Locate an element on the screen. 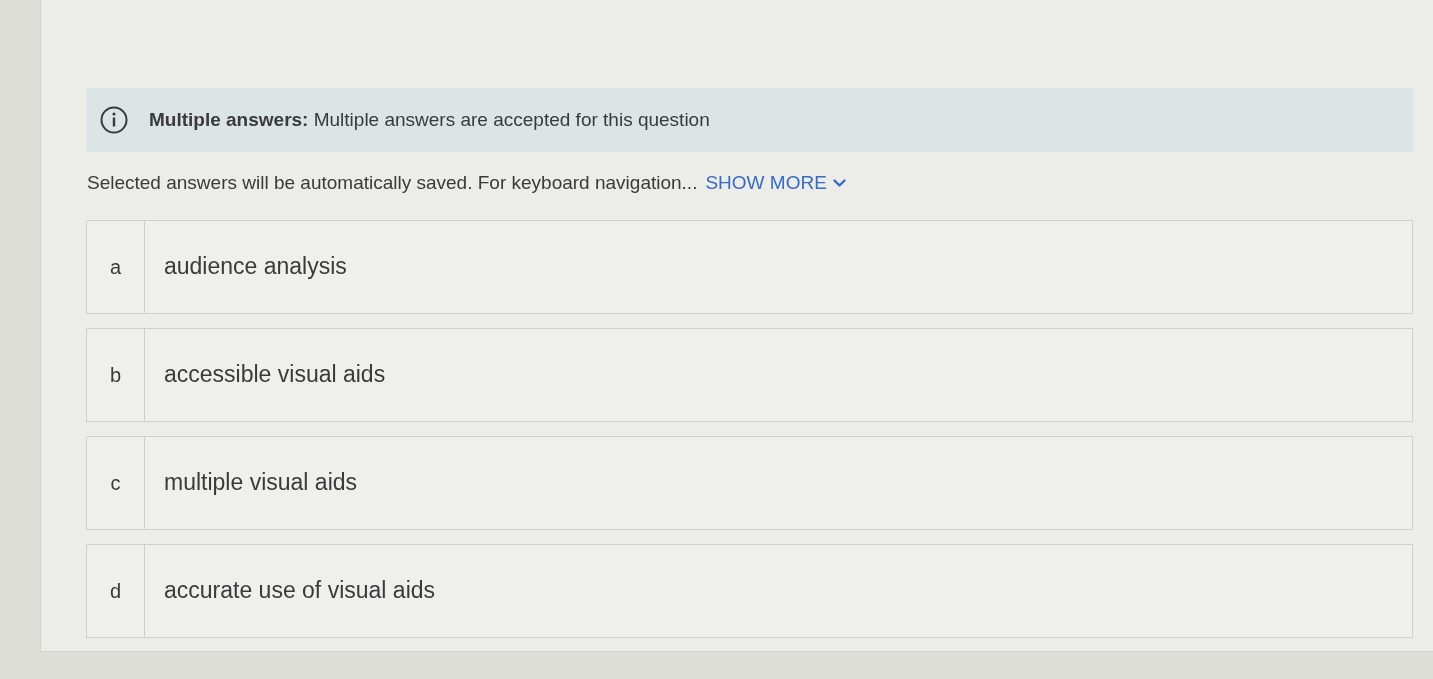 This screenshot has width=1433, height=679. answer-option: d accurate use of visual aids is located at coordinates (749, 590).